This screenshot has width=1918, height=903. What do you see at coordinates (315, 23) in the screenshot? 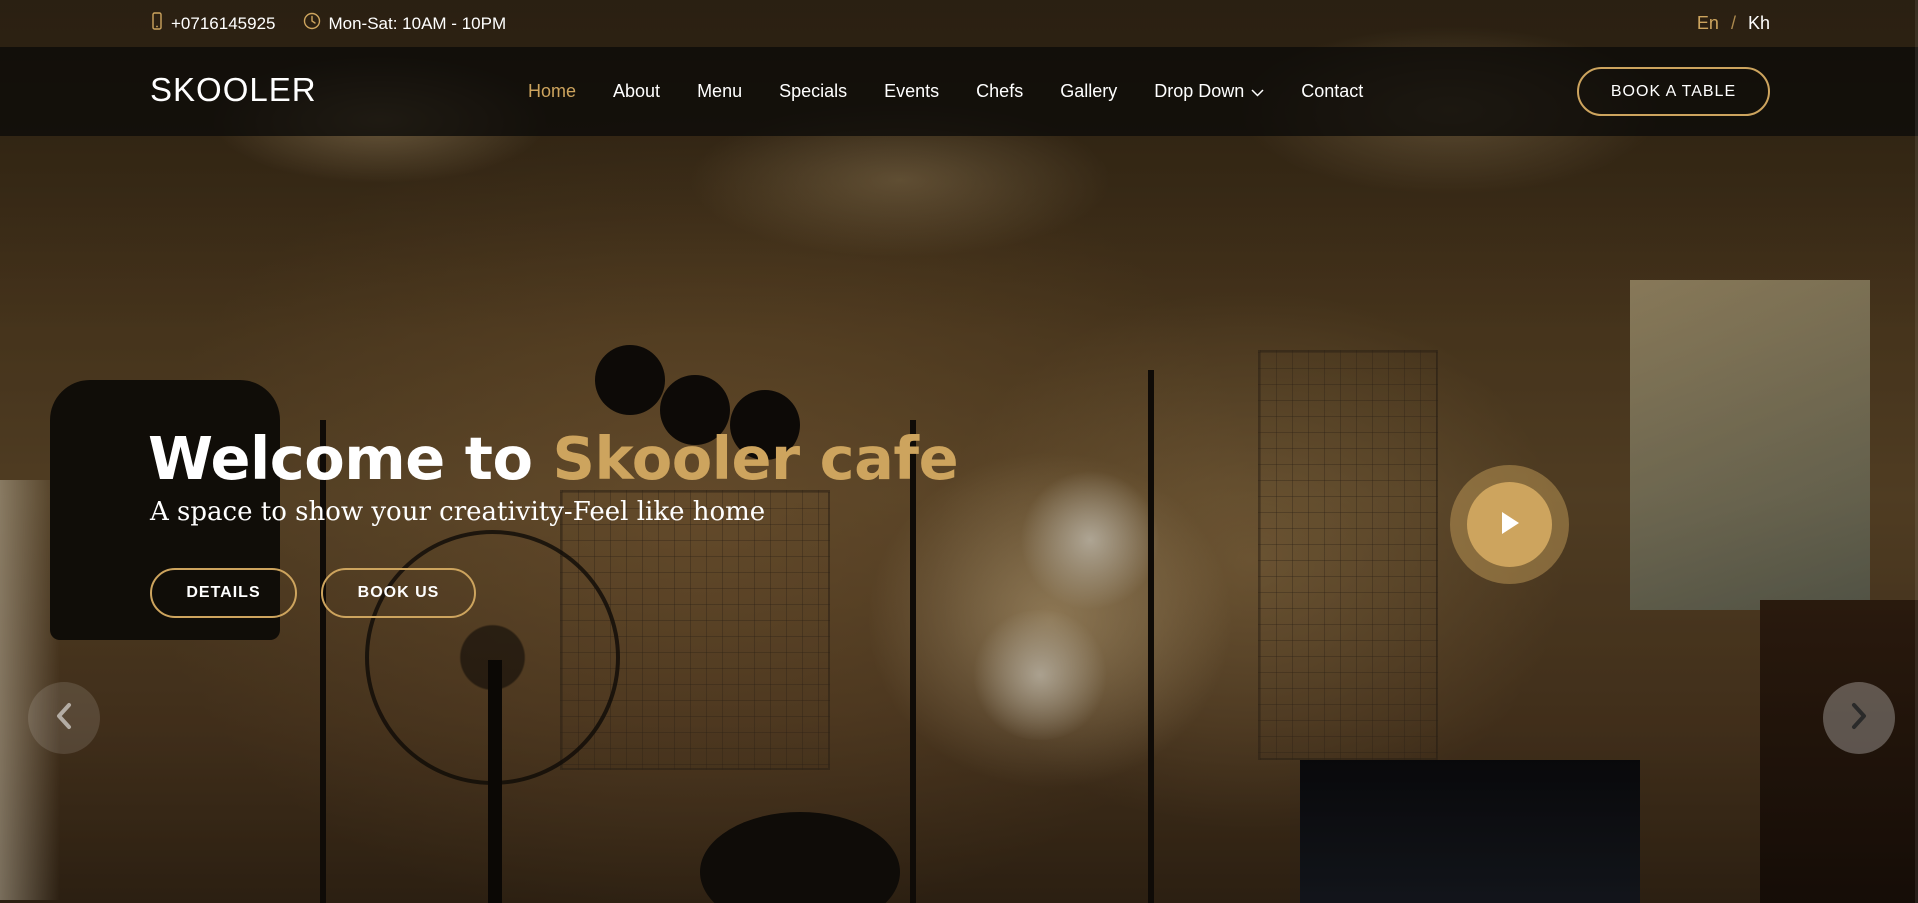
I see `clock-icon` at bounding box center [315, 23].